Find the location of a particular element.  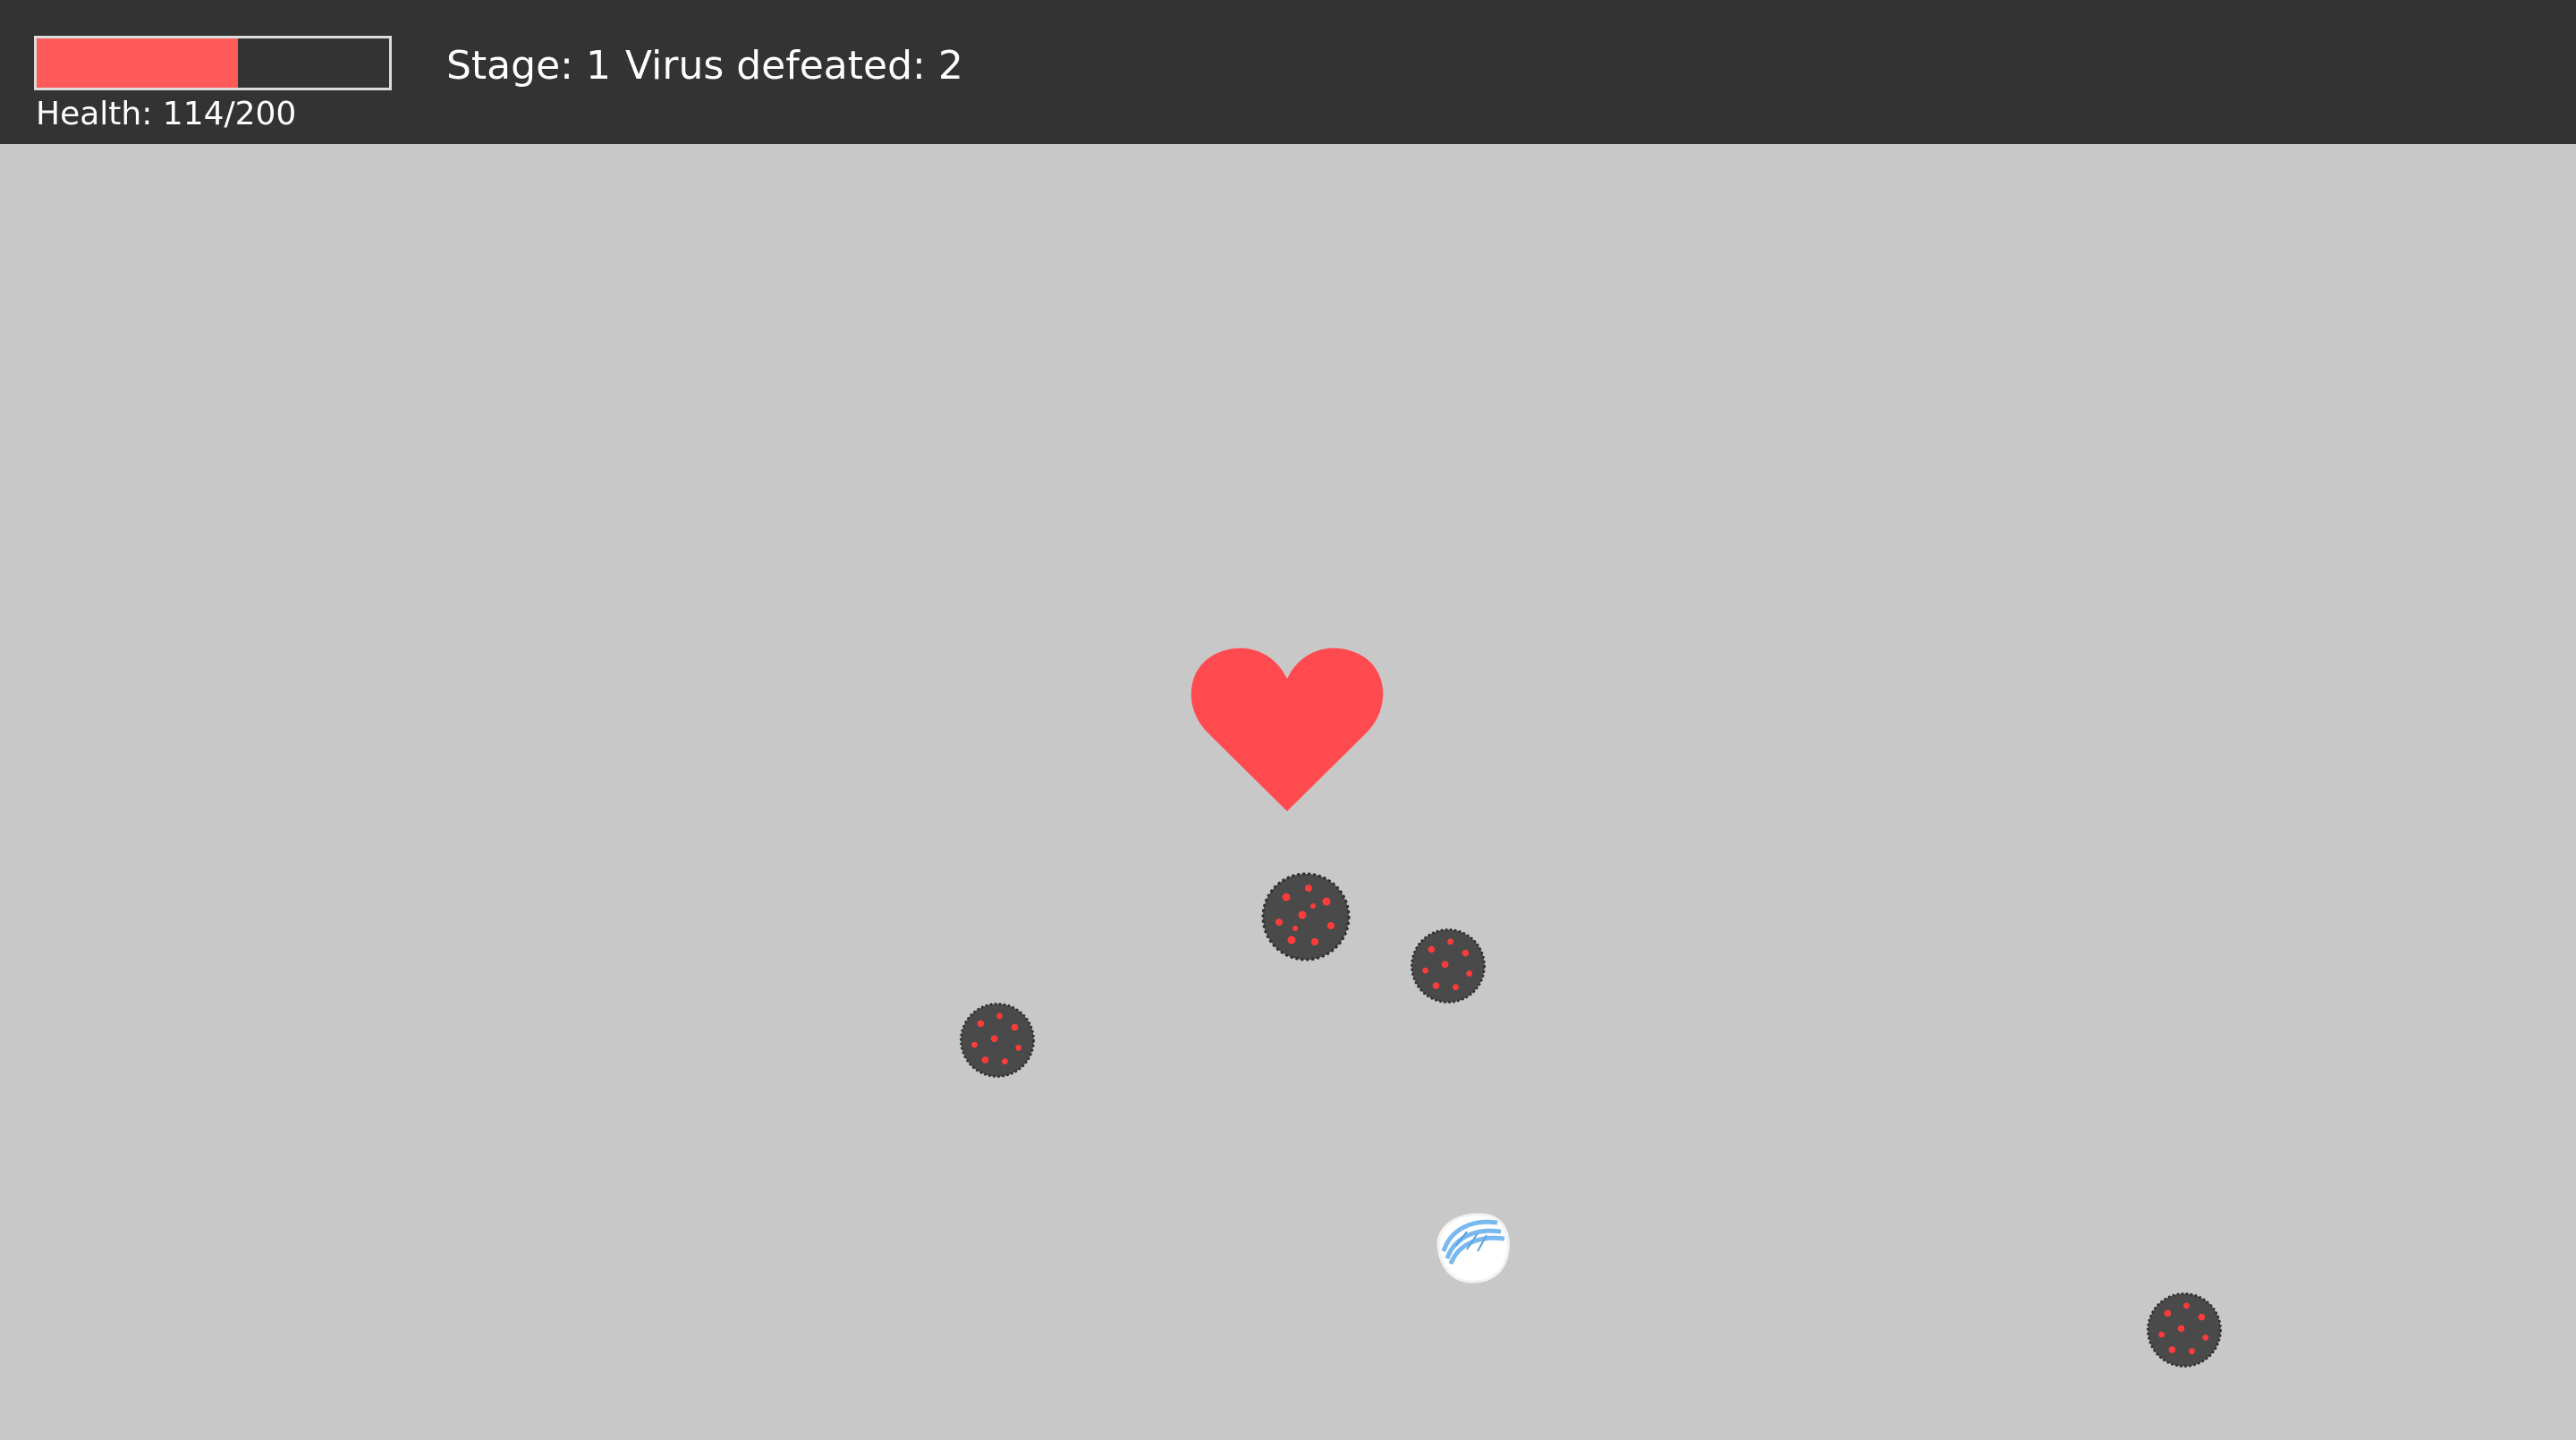

heart-icon is located at coordinates (1287, 730).